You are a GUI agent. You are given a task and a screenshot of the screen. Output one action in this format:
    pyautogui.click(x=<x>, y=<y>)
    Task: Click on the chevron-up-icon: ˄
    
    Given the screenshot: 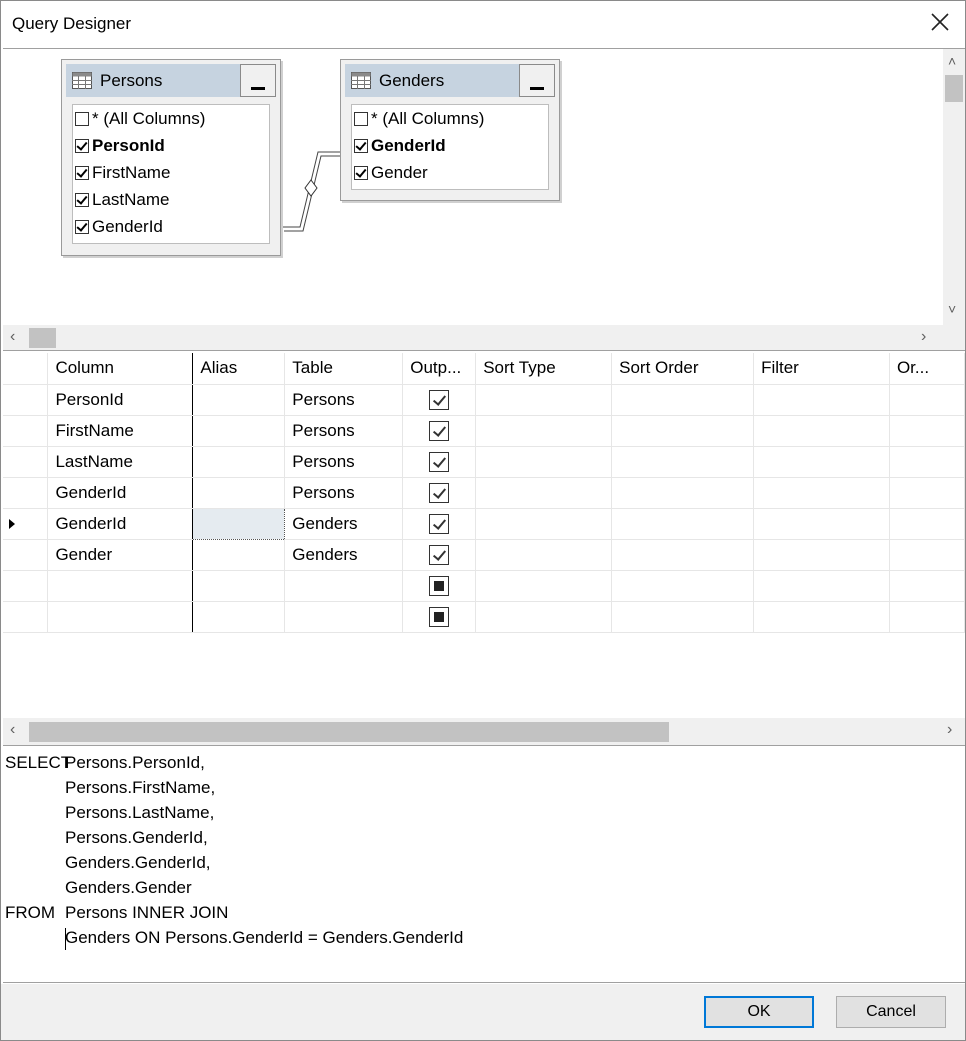 What is the action you would take?
    pyautogui.click(x=952, y=61)
    